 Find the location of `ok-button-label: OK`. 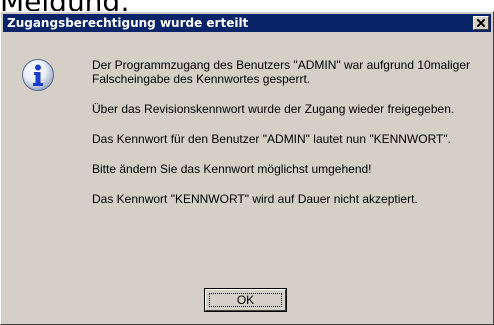

ok-button-label: OK is located at coordinates (245, 300).